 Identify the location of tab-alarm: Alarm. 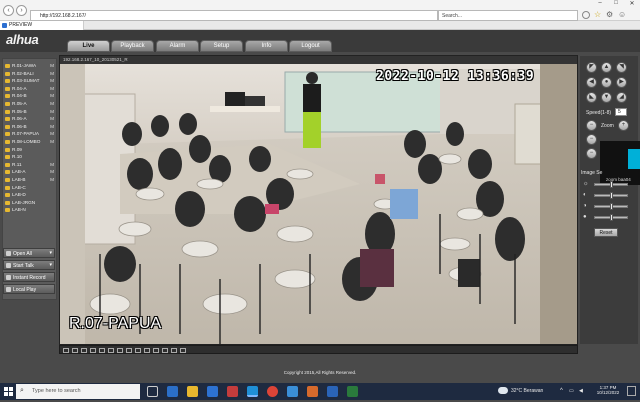
(177, 46).